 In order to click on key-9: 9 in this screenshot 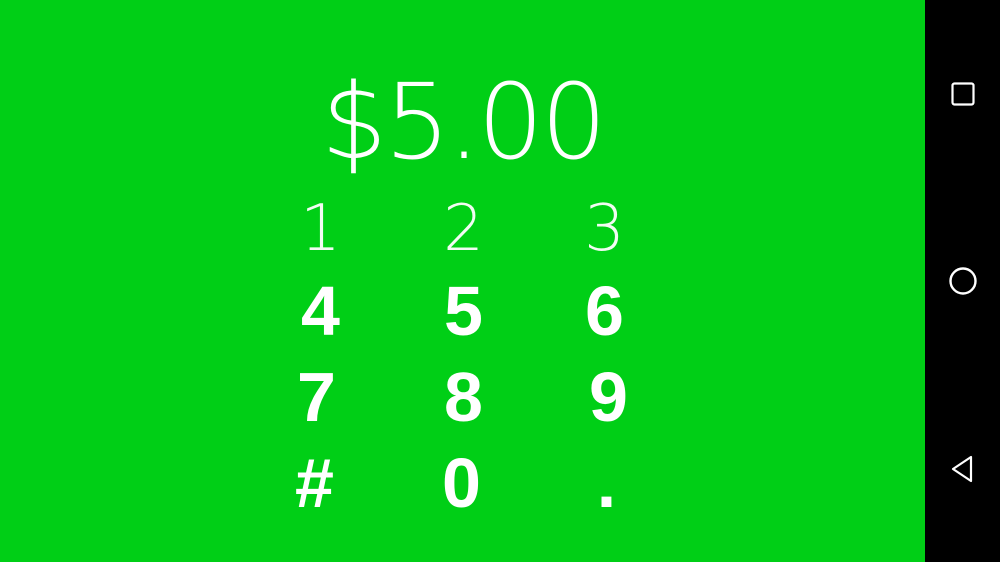, I will do `click(608, 397)`.